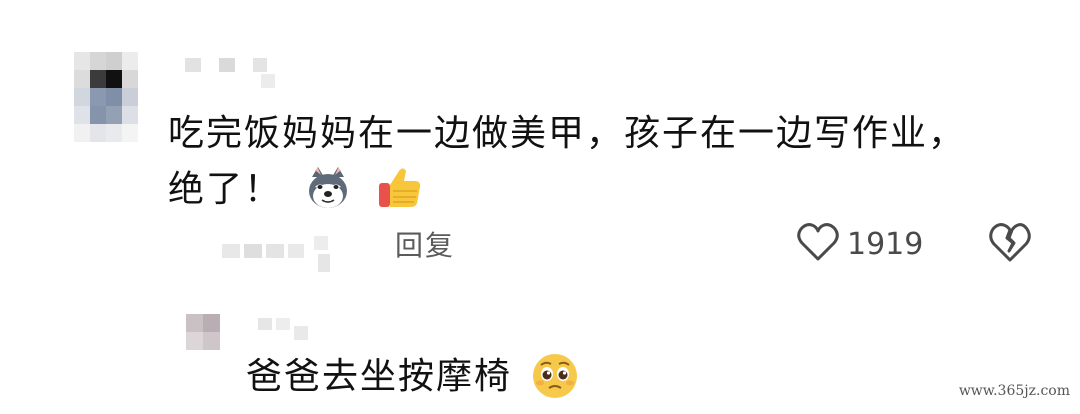 This screenshot has height=414, width=1080. What do you see at coordinates (885, 244) in the screenshot?
I see `like-count: 1919` at bounding box center [885, 244].